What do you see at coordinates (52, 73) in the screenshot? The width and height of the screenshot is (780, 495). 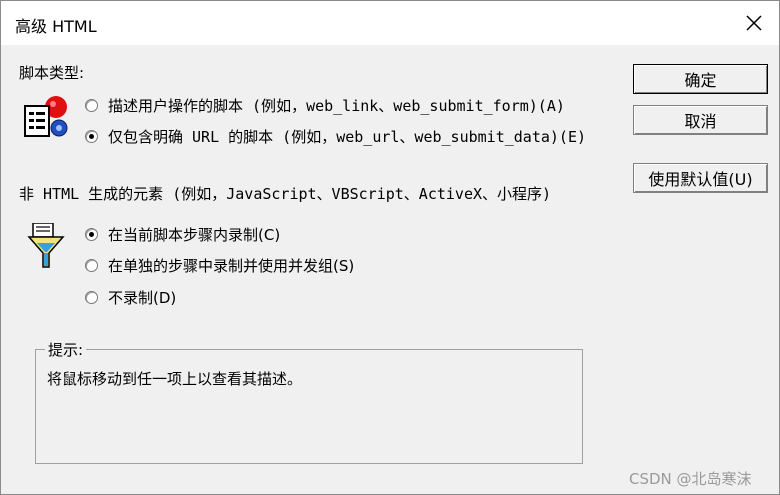 I see `script-type-label: 脚本类型:` at bounding box center [52, 73].